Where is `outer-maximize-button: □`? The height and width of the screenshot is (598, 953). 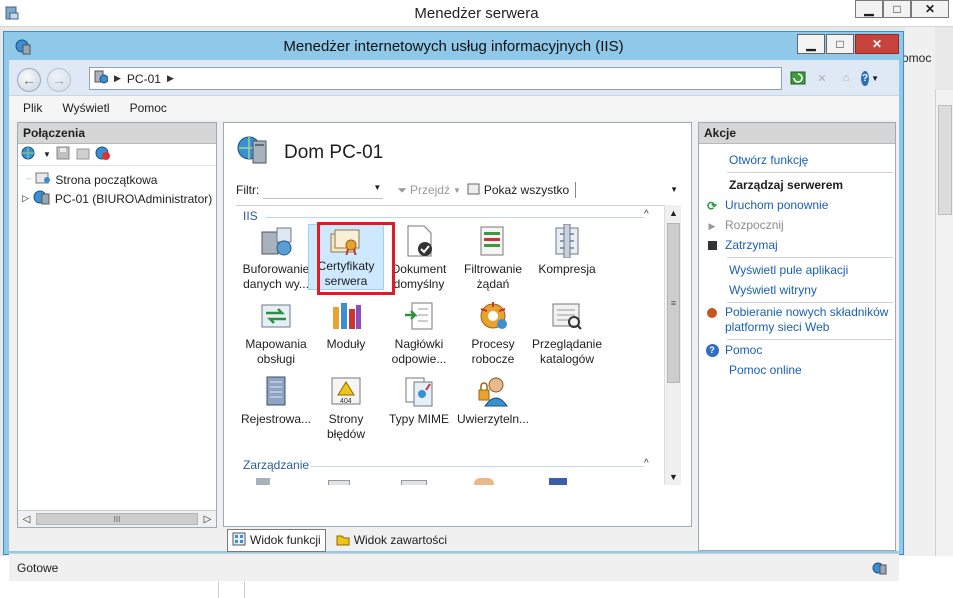 outer-maximize-button: □ is located at coordinates (897, 9).